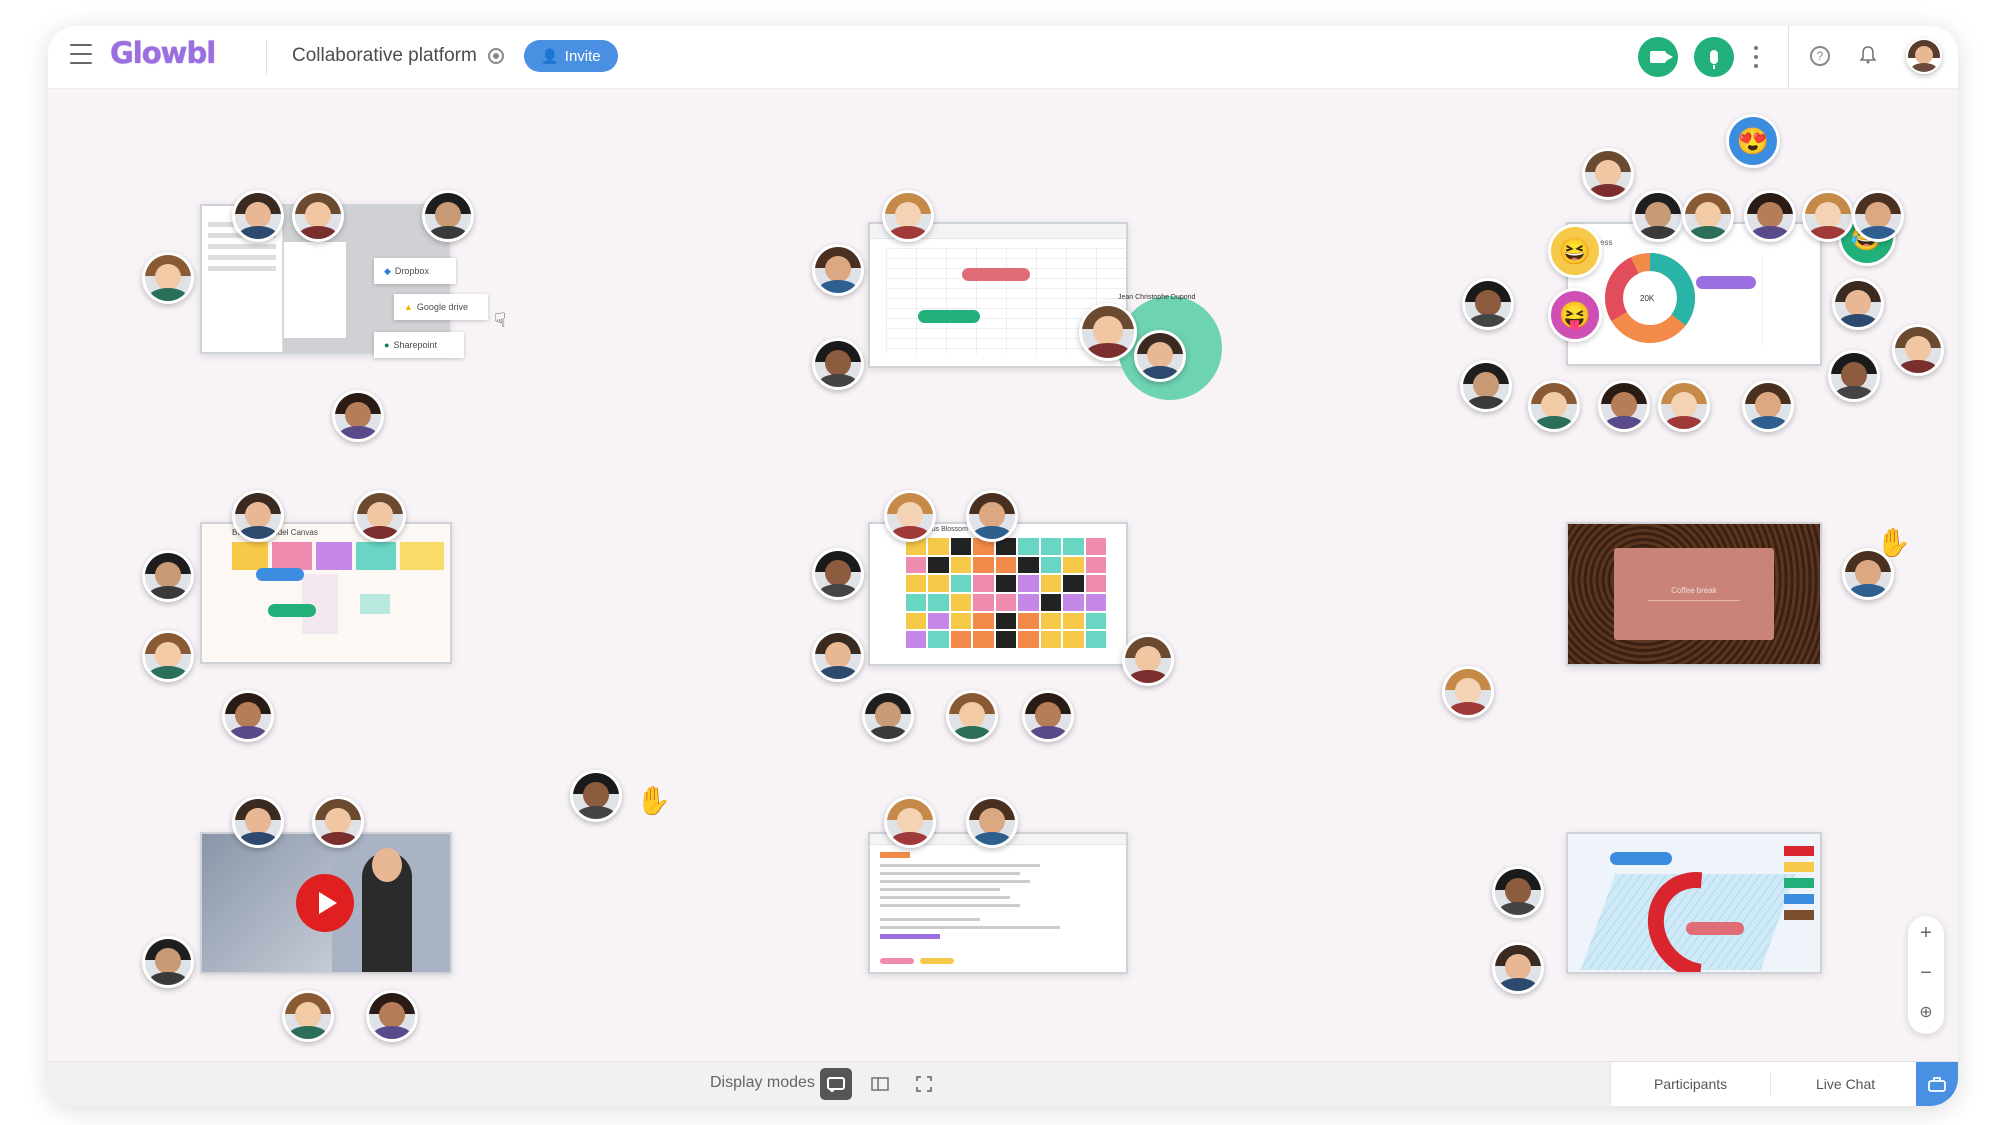  Describe the element at coordinates (924, 1084) in the screenshot. I see `mode-fullscreen-button` at that location.